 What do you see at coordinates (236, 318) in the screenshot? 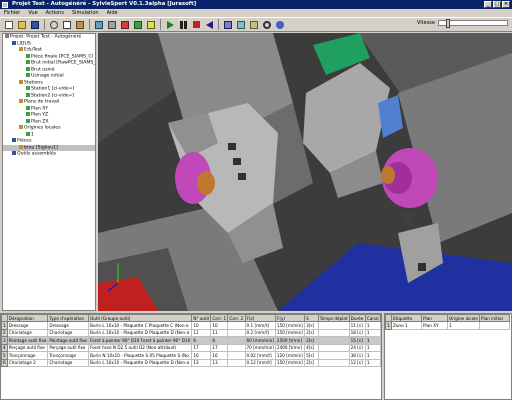
I see `column-header: Corr. 2` at bounding box center [236, 318].